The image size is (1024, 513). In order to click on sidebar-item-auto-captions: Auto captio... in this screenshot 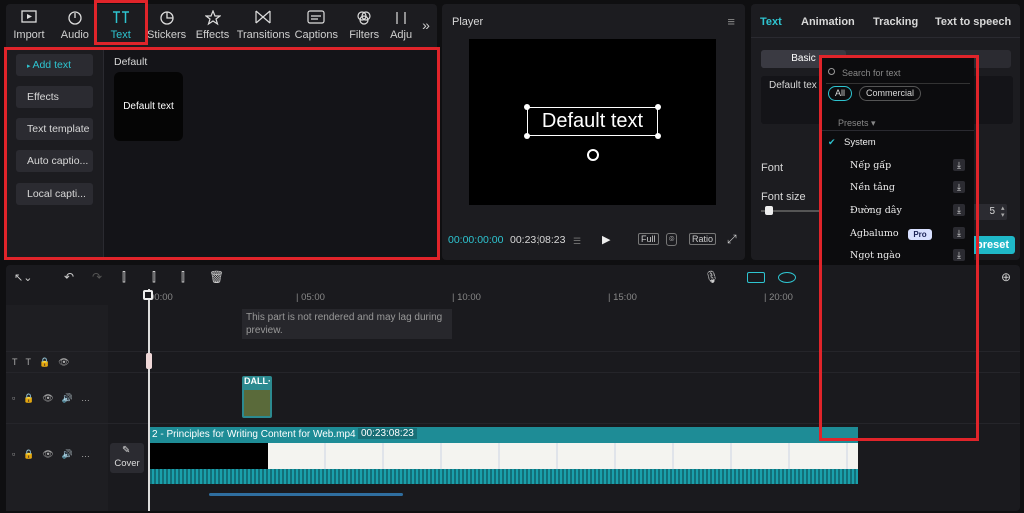, I will do `click(54, 161)`.